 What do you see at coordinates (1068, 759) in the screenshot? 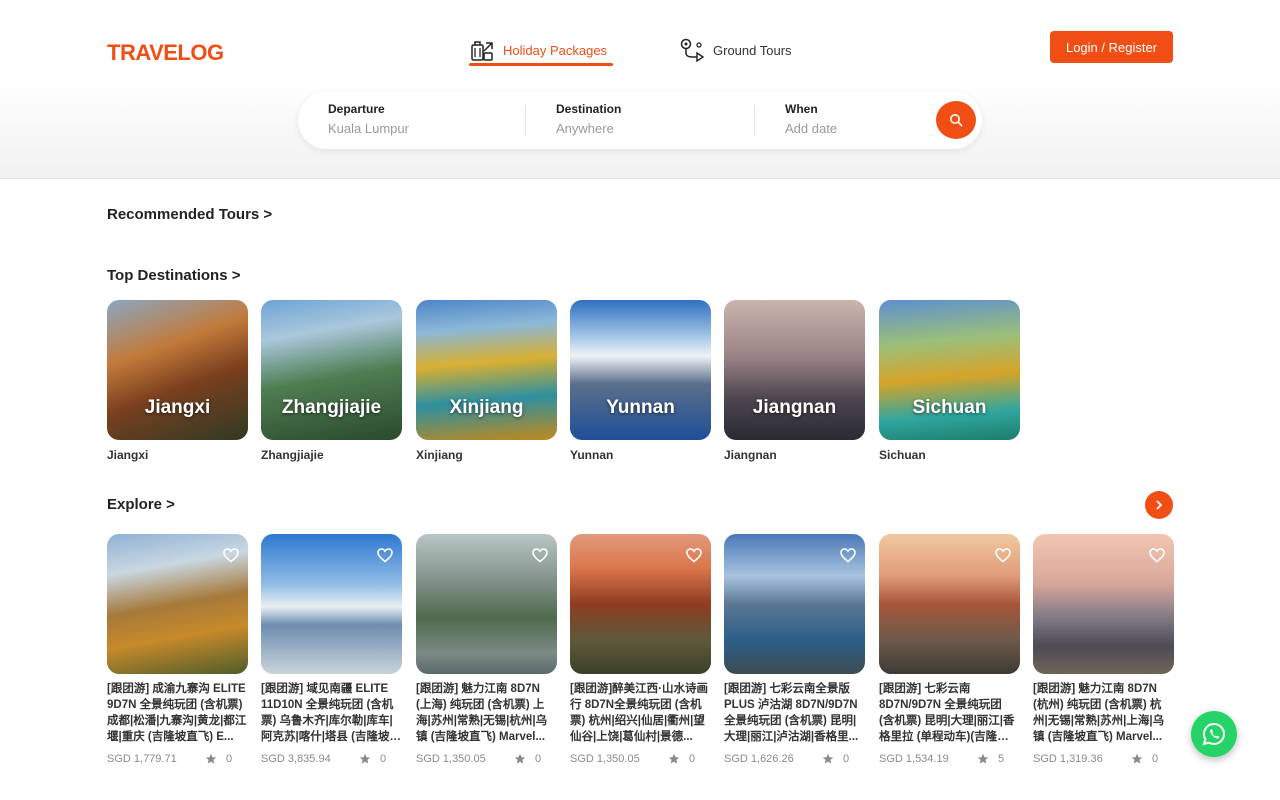
I see `tour-price: SGD 1,319.36` at bounding box center [1068, 759].